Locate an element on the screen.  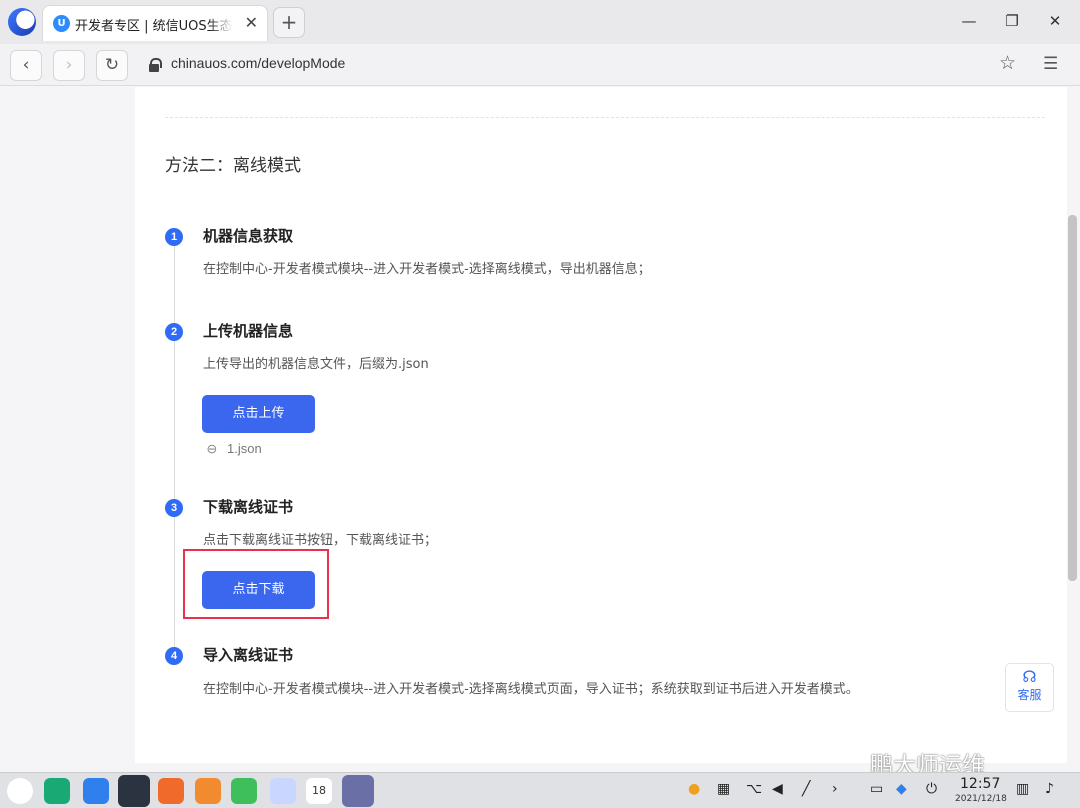
clock-time: 12:57 is located at coordinates (980, 784).